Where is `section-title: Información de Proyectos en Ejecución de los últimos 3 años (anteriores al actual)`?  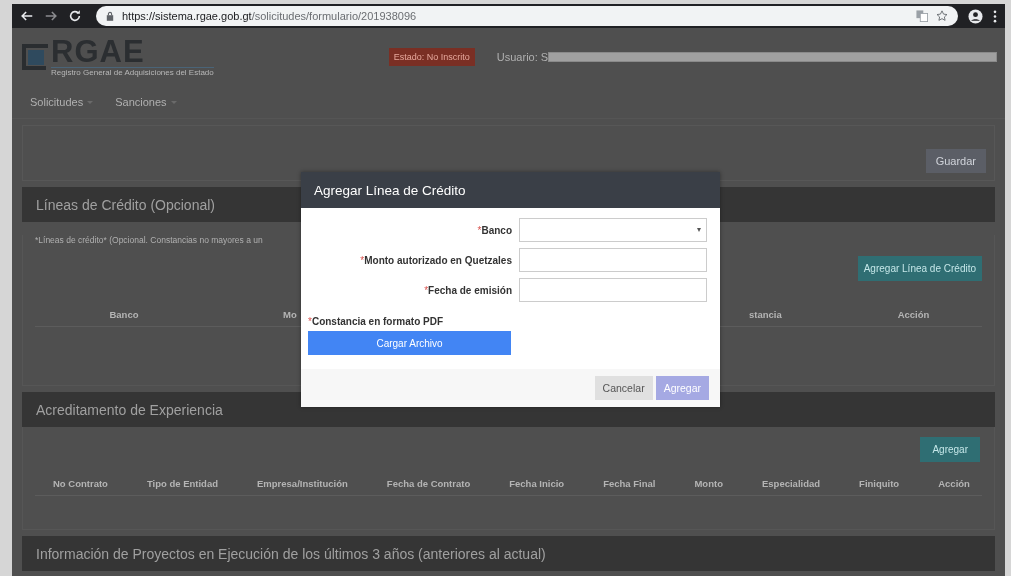
section-title: Información de Proyectos en Ejecución de los últimos 3 años (anteriores al actual) is located at coordinates (291, 553).